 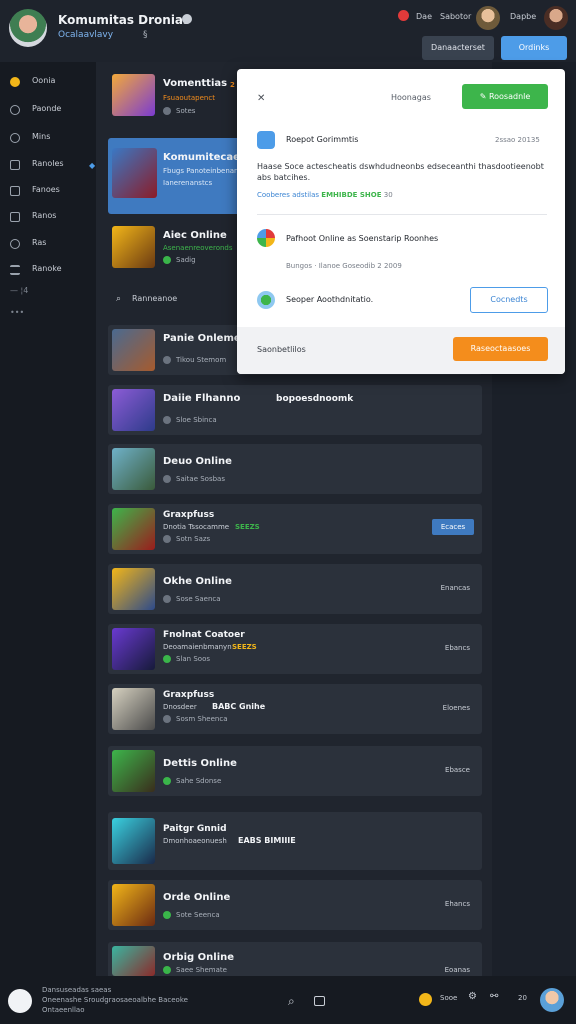 What do you see at coordinates (50, 314) in the screenshot?
I see `sidebar-more: •••` at bounding box center [50, 314].